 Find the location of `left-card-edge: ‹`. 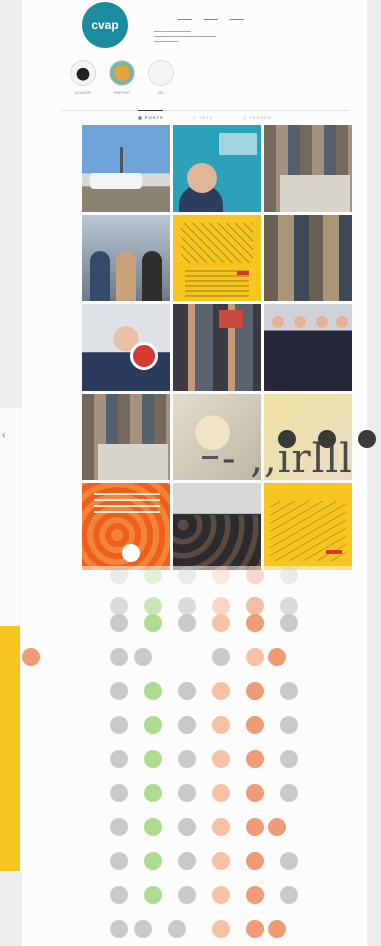

left-card-edge: ‹ is located at coordinates (11, 640).